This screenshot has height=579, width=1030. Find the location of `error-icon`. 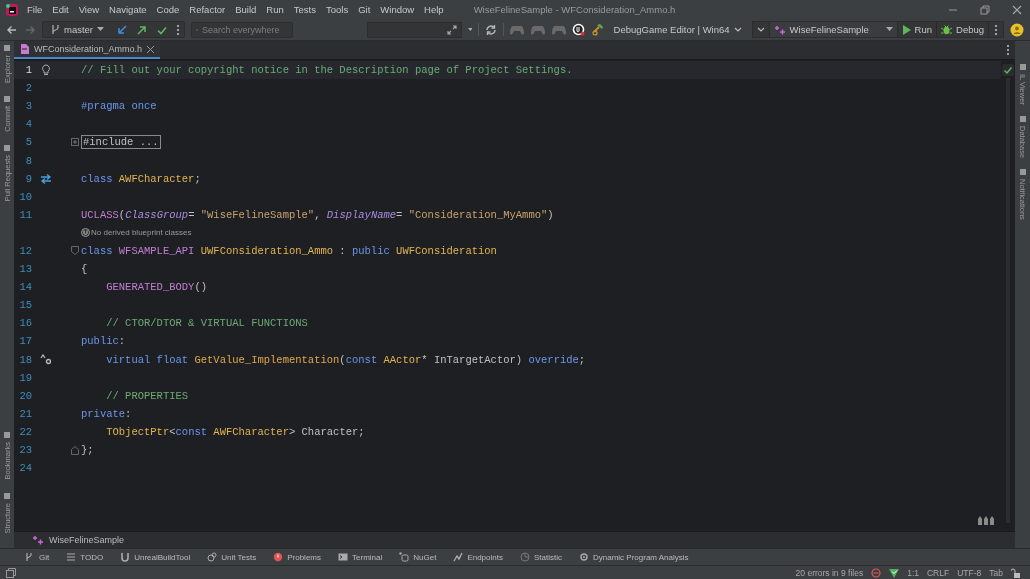

error-icon is located at coordinates (278, 557).